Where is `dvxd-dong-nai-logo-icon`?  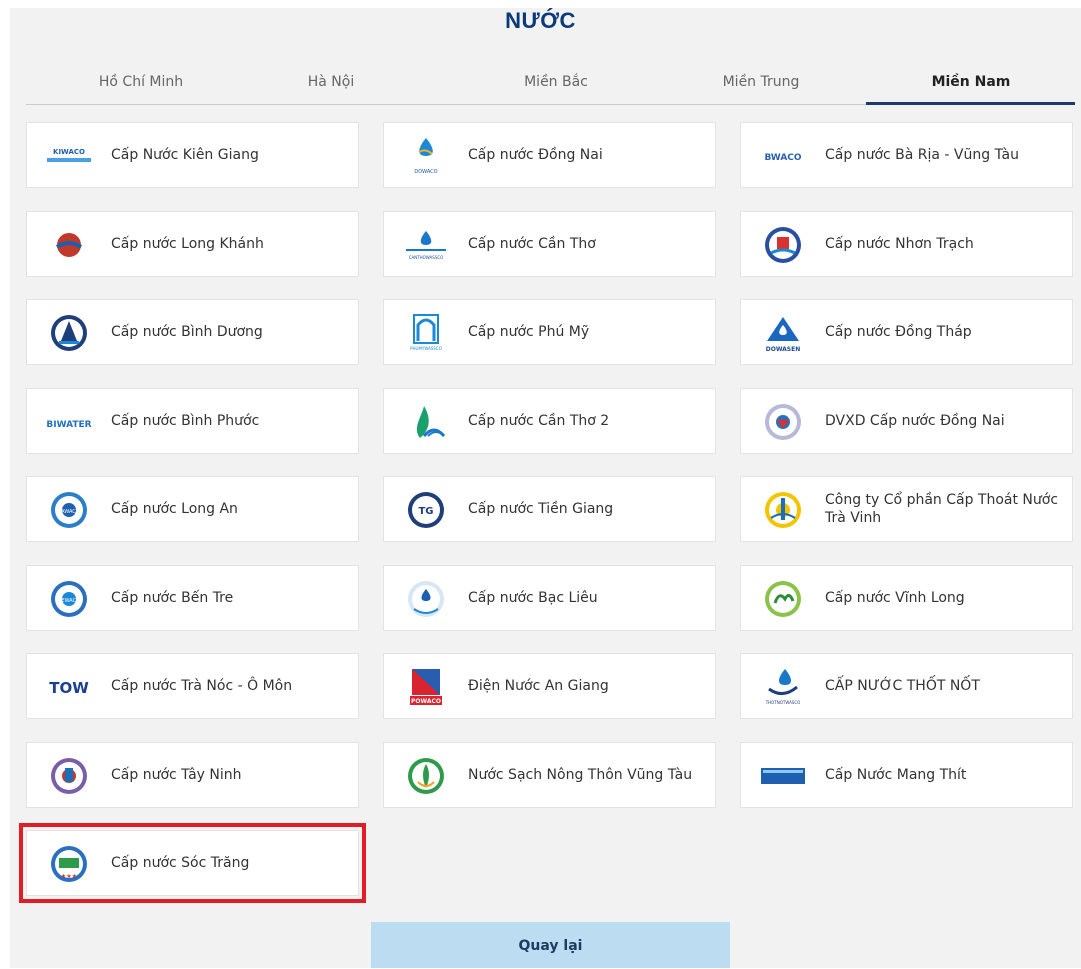
dvxd-dong-nai-logo-icon is located at coordinates (783, 422).